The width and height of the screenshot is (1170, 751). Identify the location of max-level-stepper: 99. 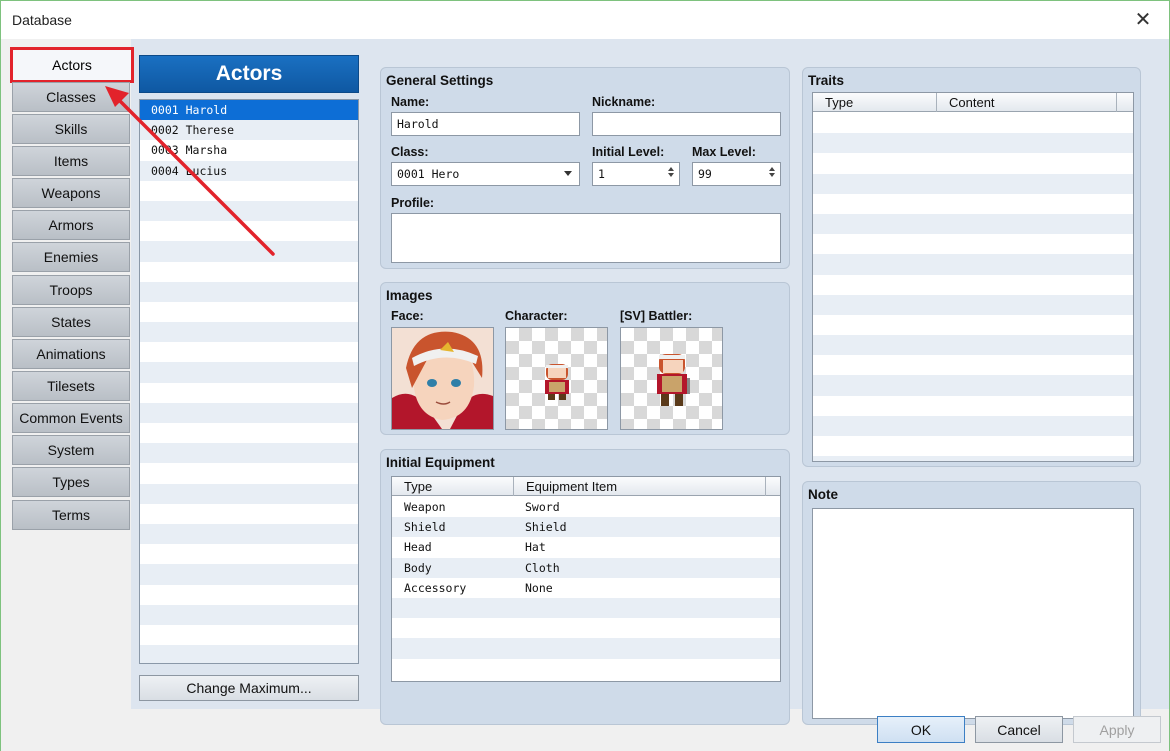
(736, 174).